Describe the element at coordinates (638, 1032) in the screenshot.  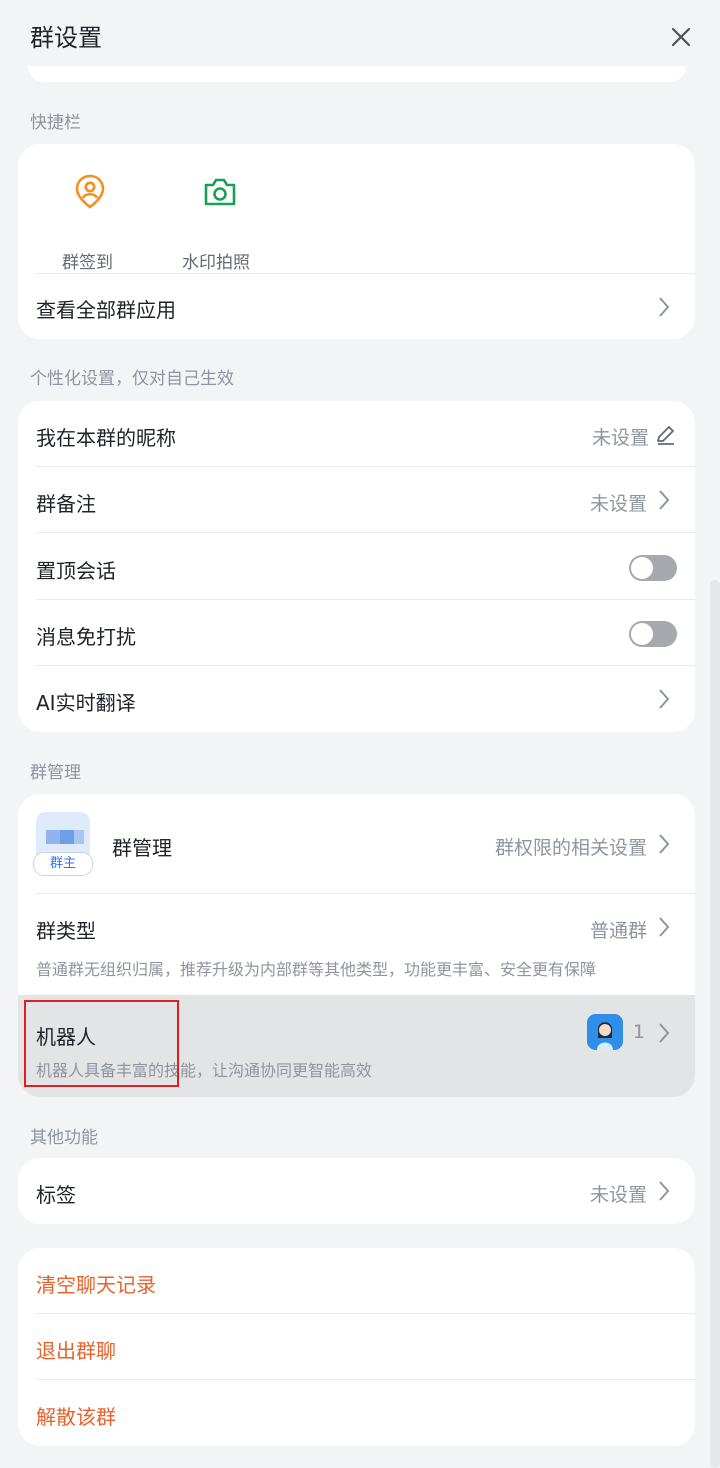
I see `robot-count: 1` at that location.